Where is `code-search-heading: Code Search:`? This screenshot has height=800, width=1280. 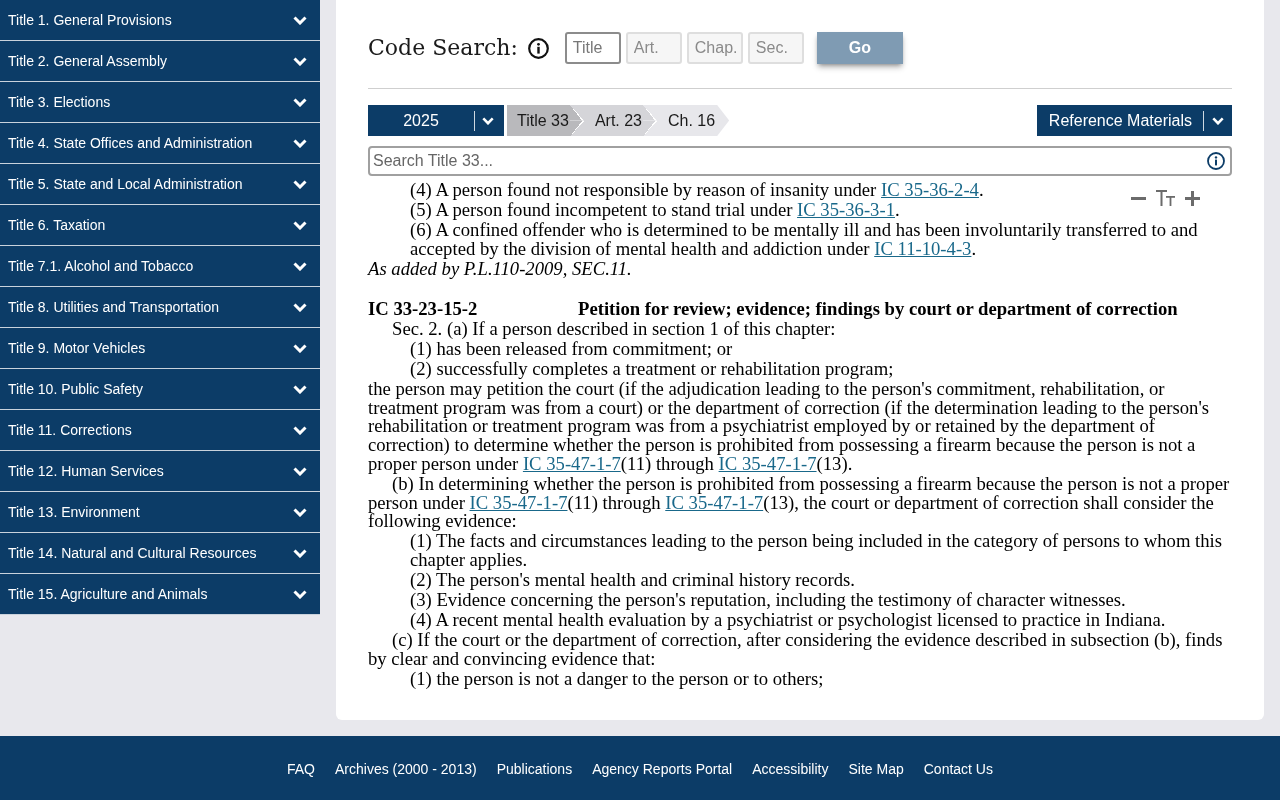 code-search-heading: Code Search: is located at coordinates (443, 48).